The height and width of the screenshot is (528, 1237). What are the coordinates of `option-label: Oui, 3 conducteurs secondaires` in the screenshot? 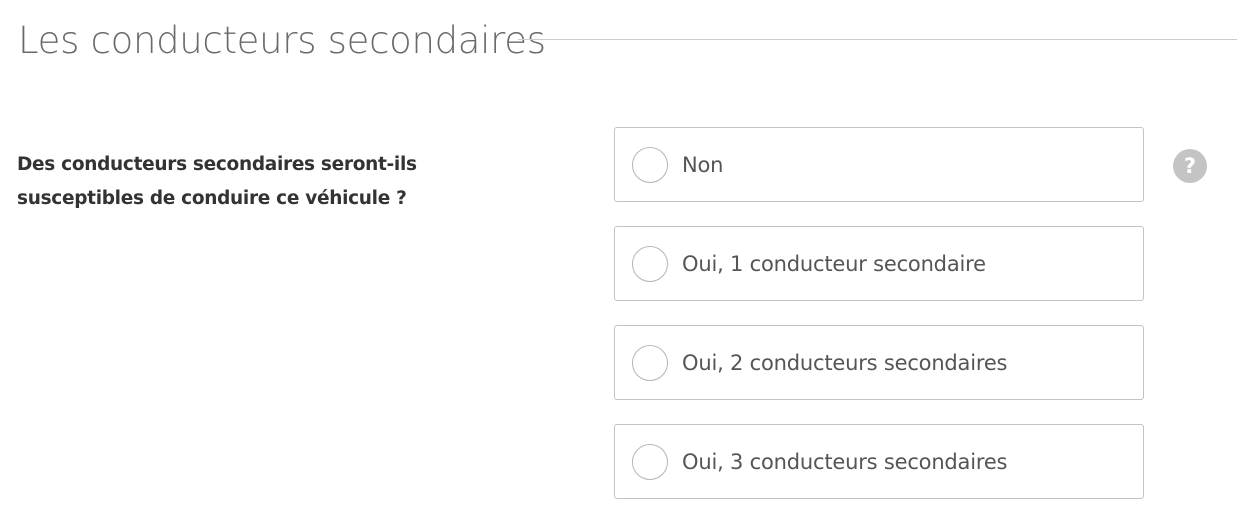 It's located at (845, 461).